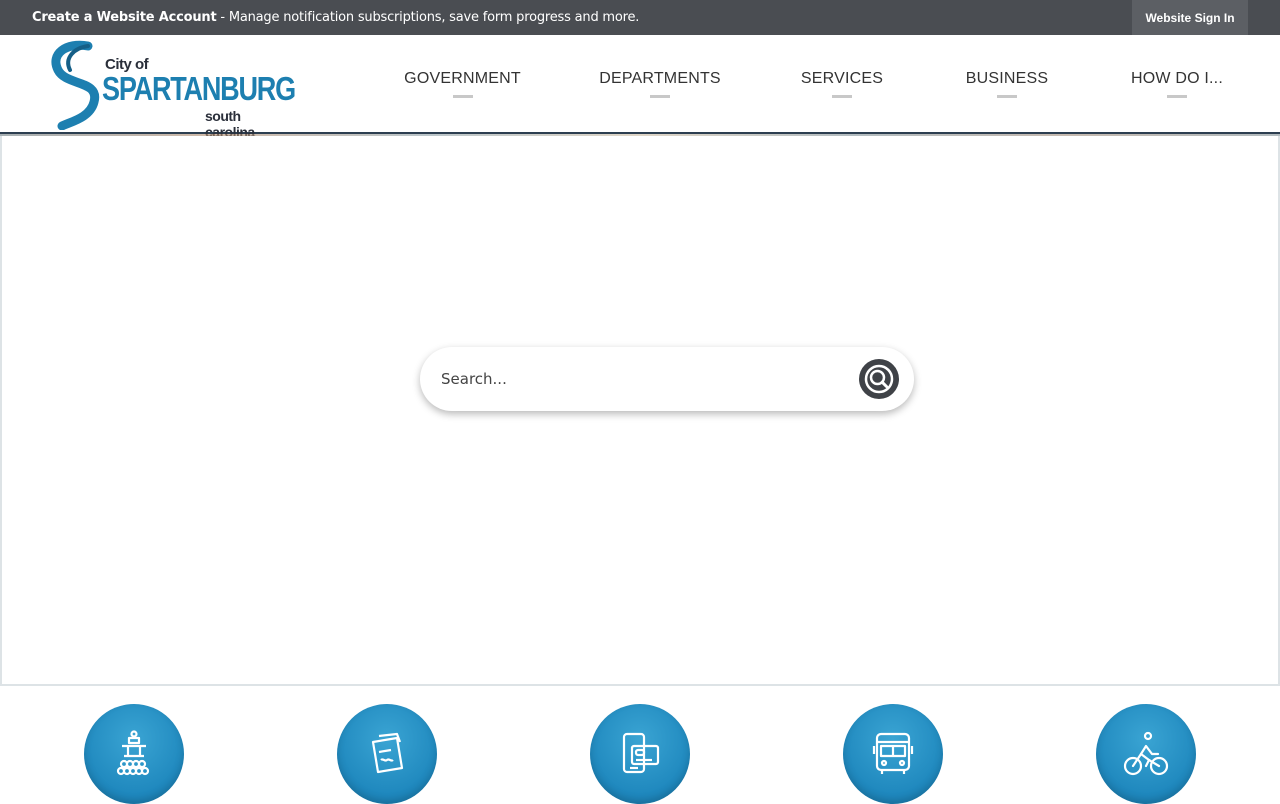  I want to click on logo-city-name: SPARTANBURG, so click(199, 88).